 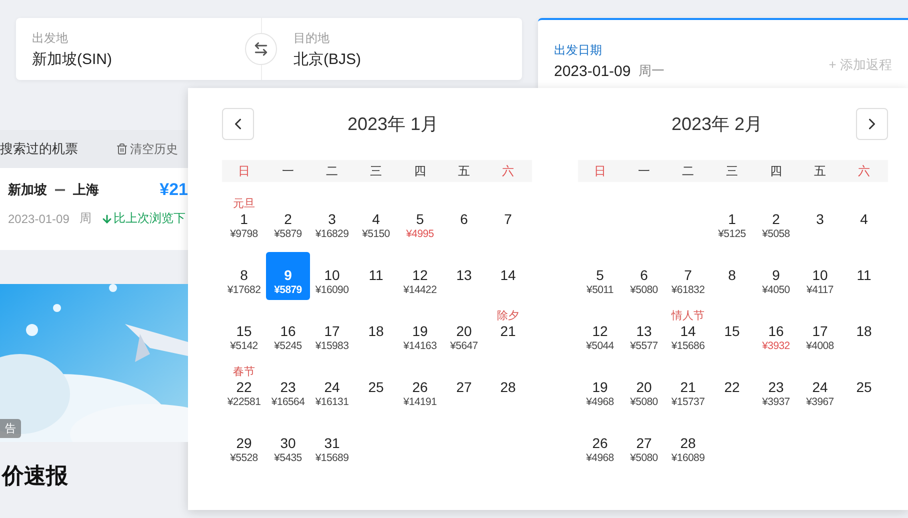 What do you see at coordinates (393, 124) in the screenshot?
I see `month-title: 2023年 1月` at bounding box center [393, 124].